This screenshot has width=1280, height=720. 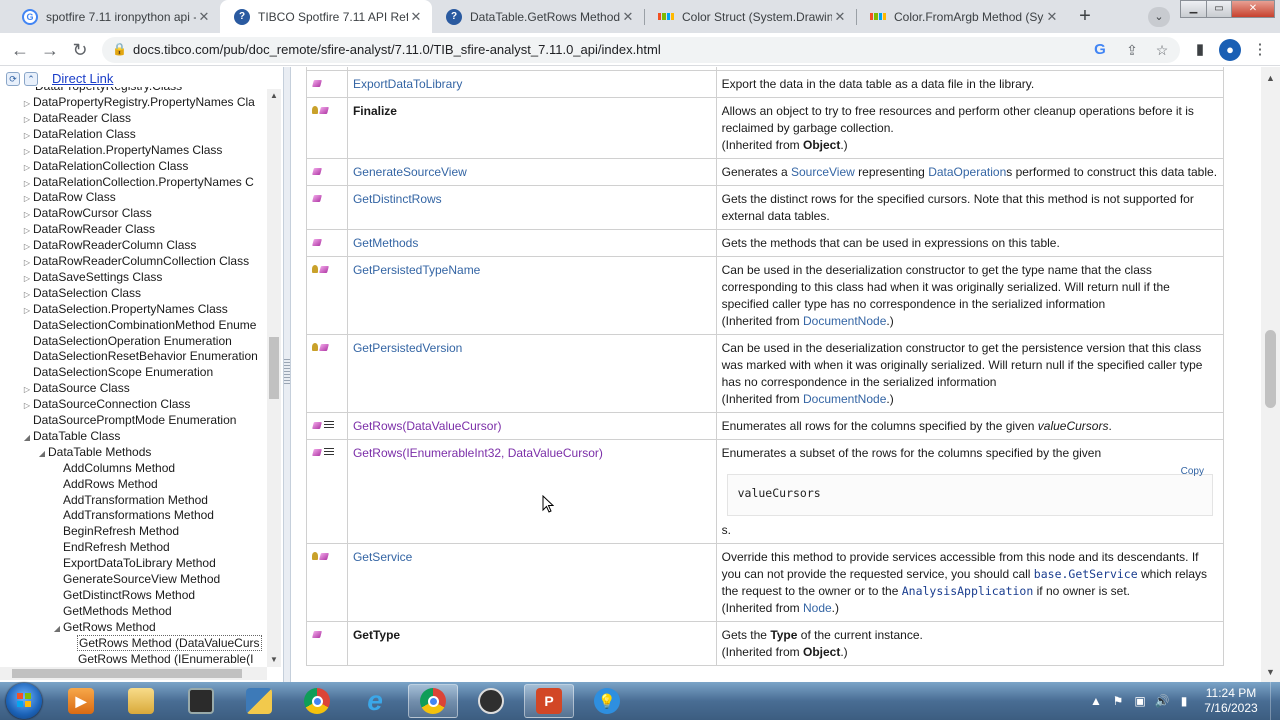 What do you see at coordinates (1270, 369) in the screenshot?
I see `page-scroll-thumb` at bounding box center [1270, 369].